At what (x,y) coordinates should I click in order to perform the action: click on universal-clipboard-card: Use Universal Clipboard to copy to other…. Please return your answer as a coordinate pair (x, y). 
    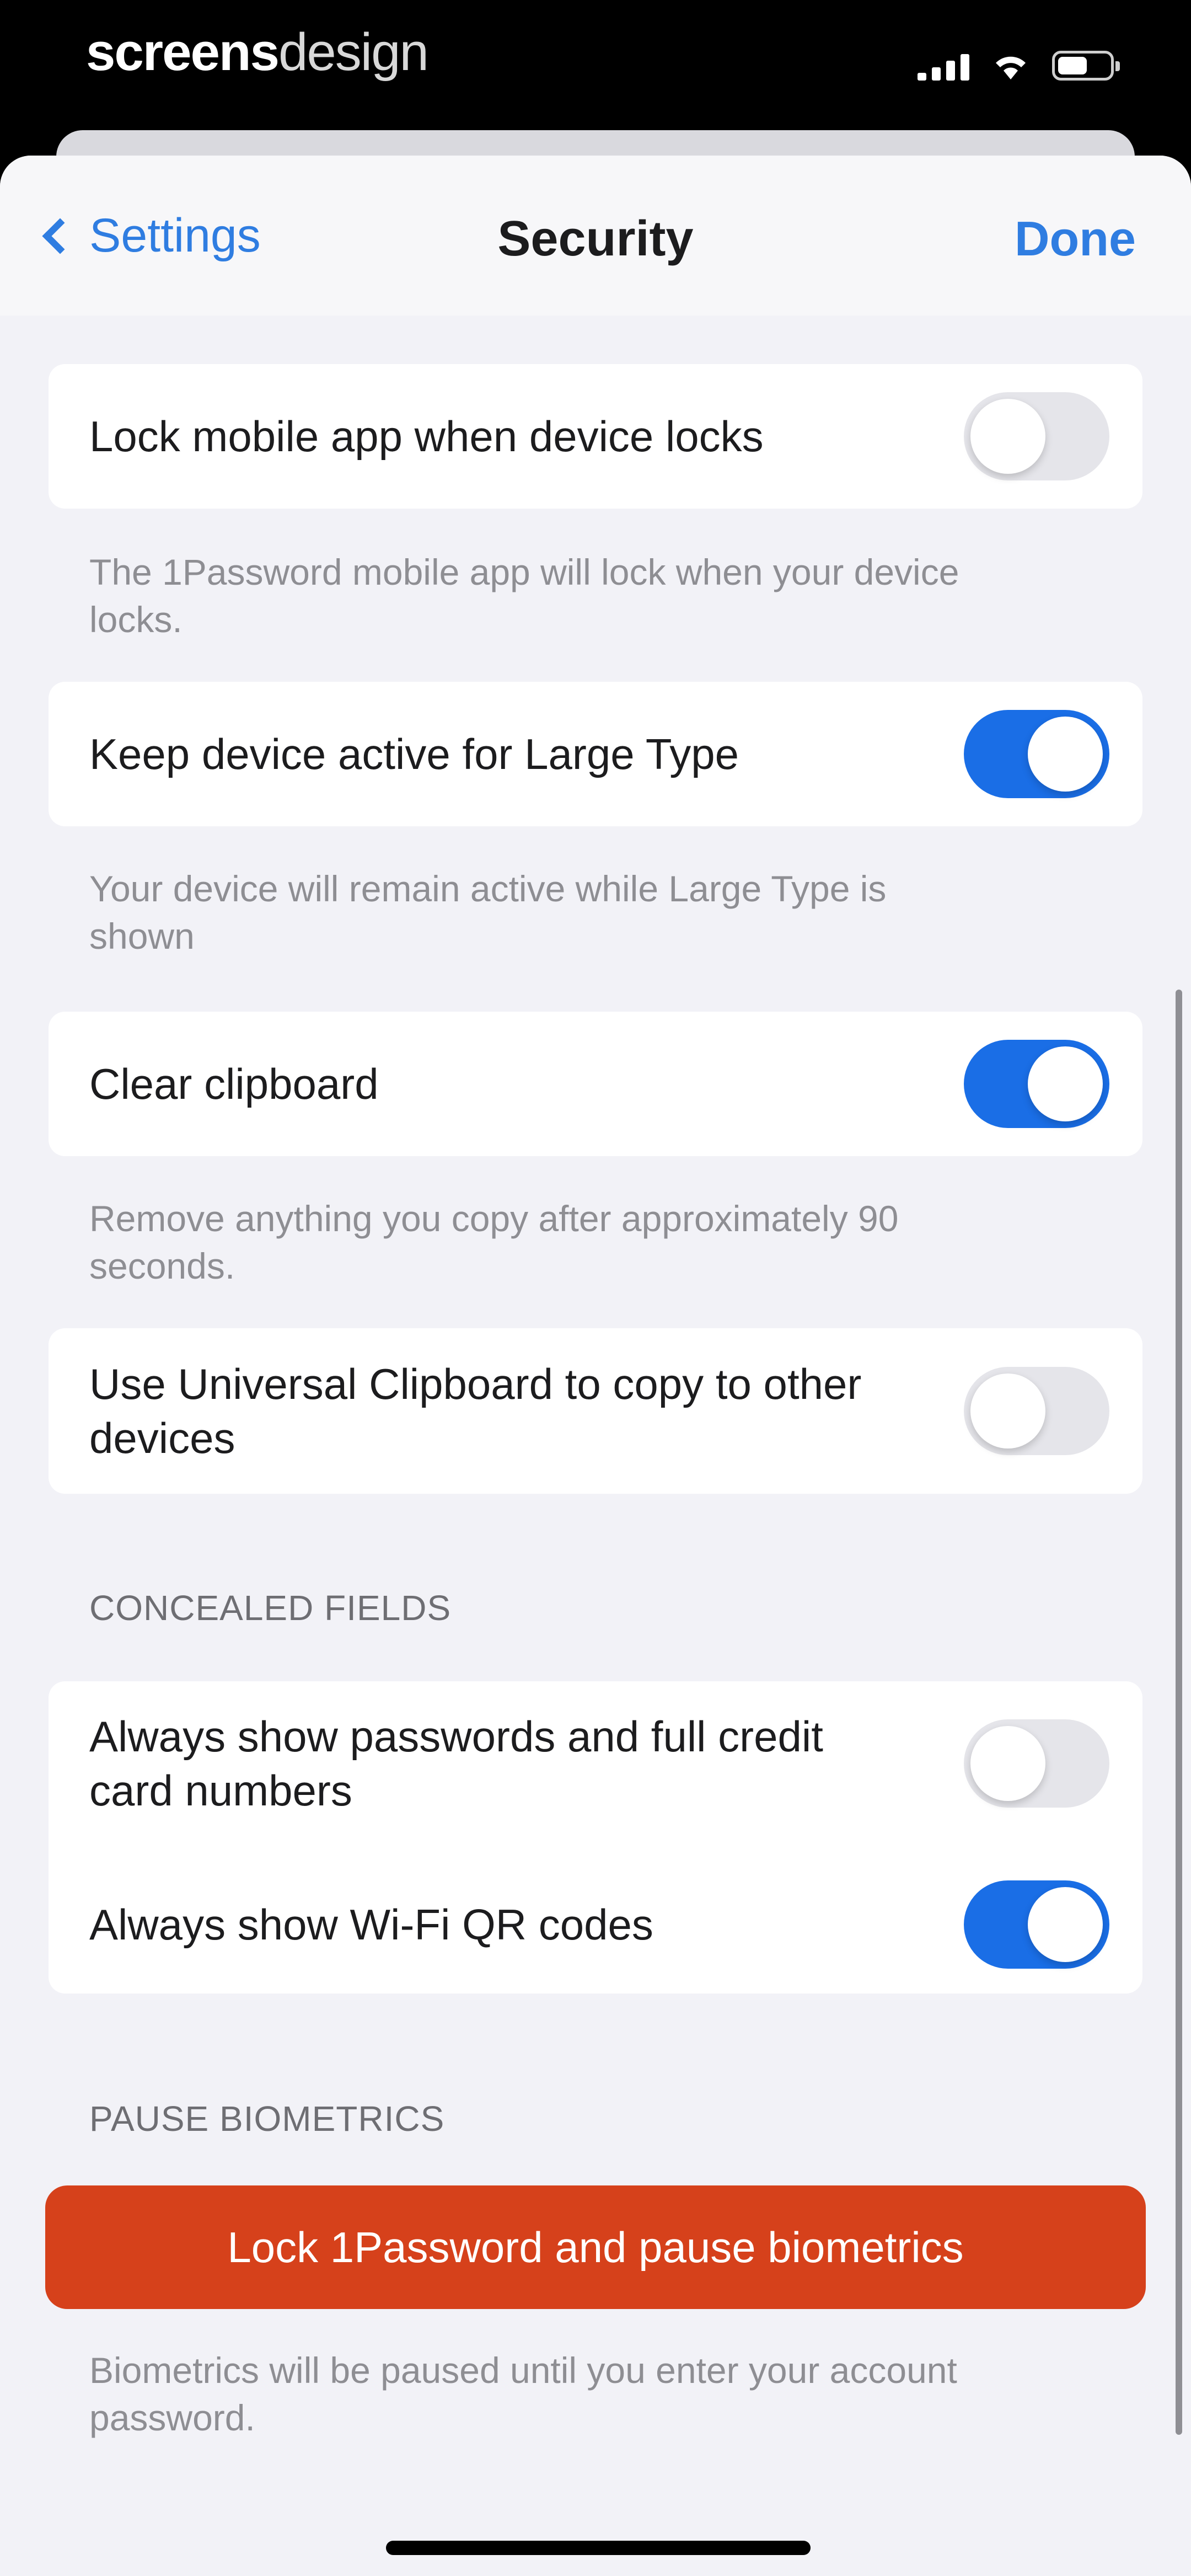
    Looking at the image, I should click on (595, 1411).